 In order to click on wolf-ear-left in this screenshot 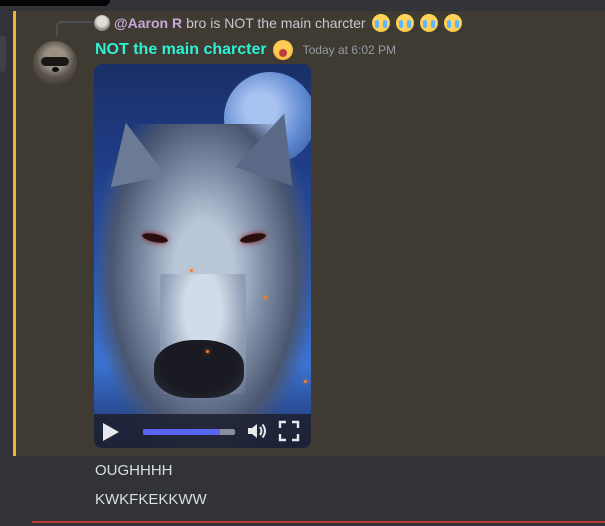, I will do `click(132, 152)`.